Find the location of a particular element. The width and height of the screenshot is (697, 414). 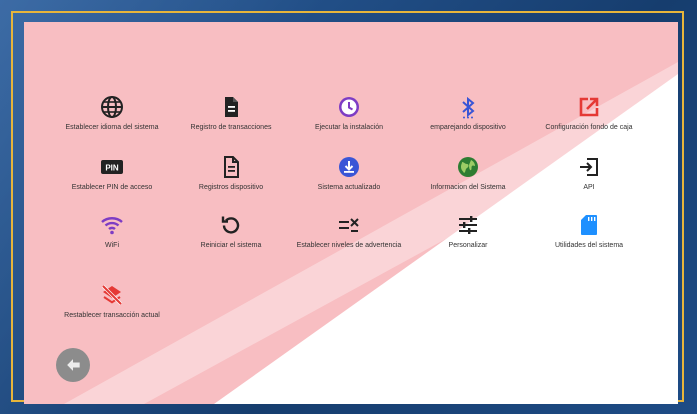

menu-item-transaction-log: Registro de transacciones is located at coordinates (231, 113).